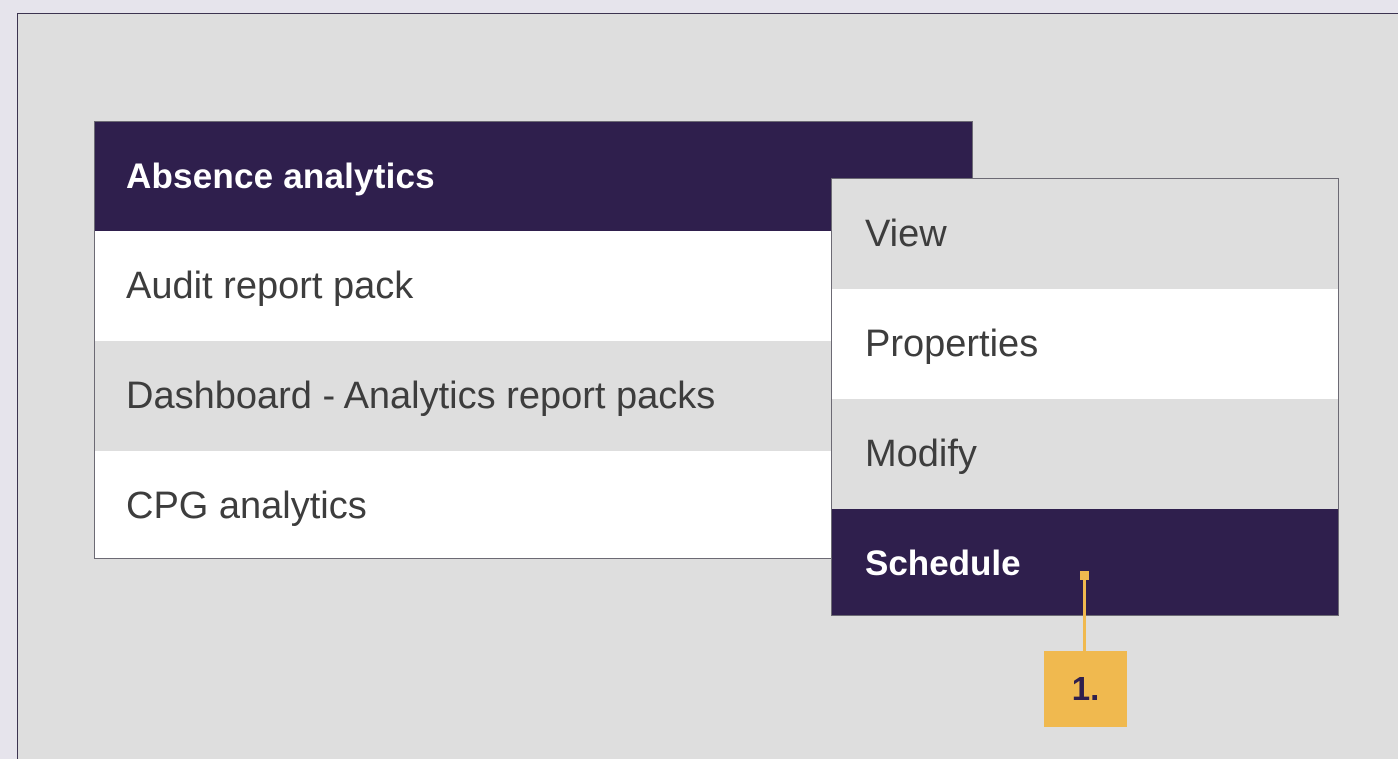  I want to click on menu-item-properties: Properties, so click(1085, 344).